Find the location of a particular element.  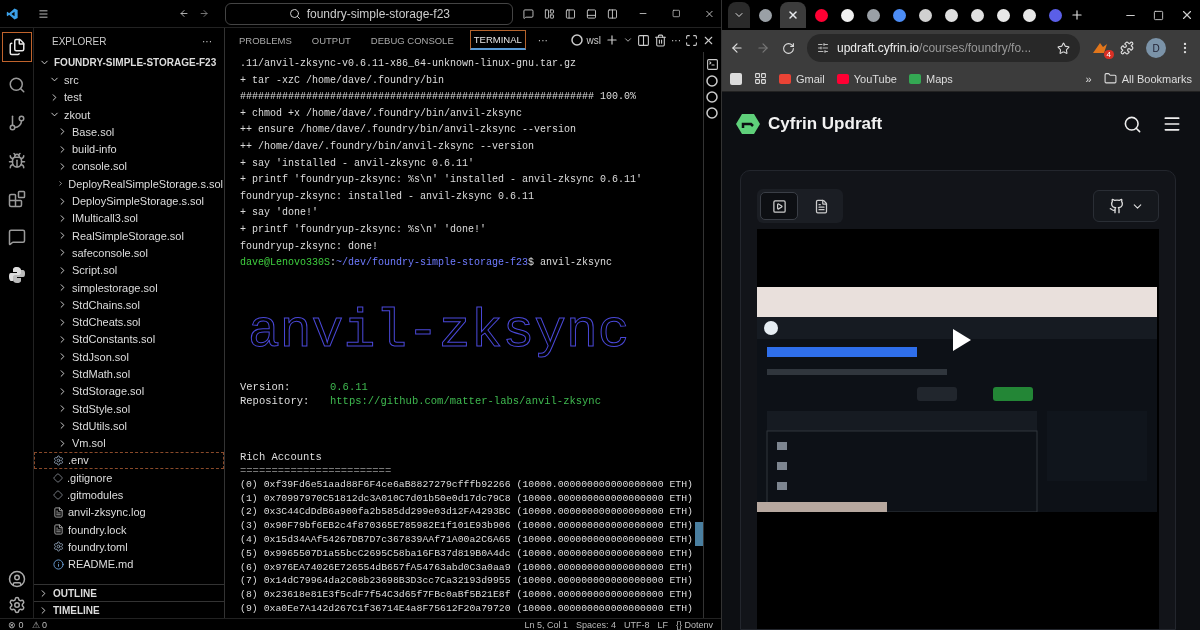

folder-item: StdChains.sol is located at coordinates (129, 305).